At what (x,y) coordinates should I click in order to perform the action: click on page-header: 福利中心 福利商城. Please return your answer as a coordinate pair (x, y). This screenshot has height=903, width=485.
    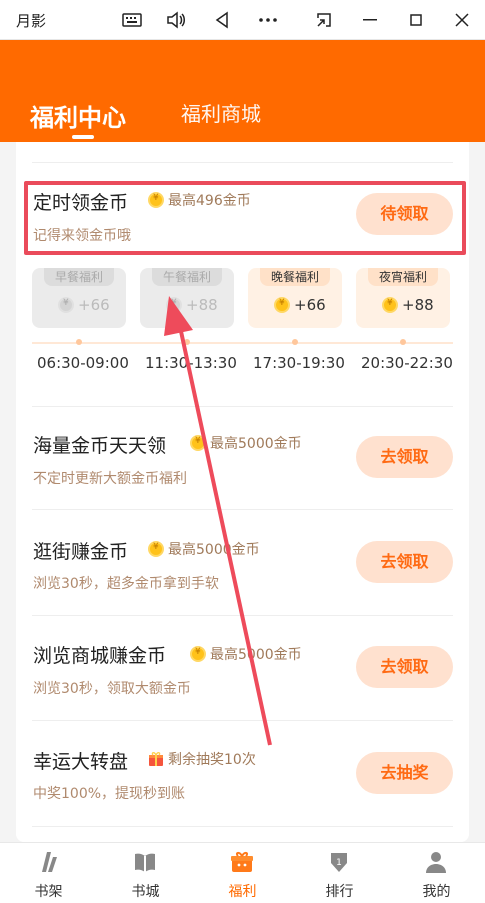
    Looking at the image, I should click on (242, 91).